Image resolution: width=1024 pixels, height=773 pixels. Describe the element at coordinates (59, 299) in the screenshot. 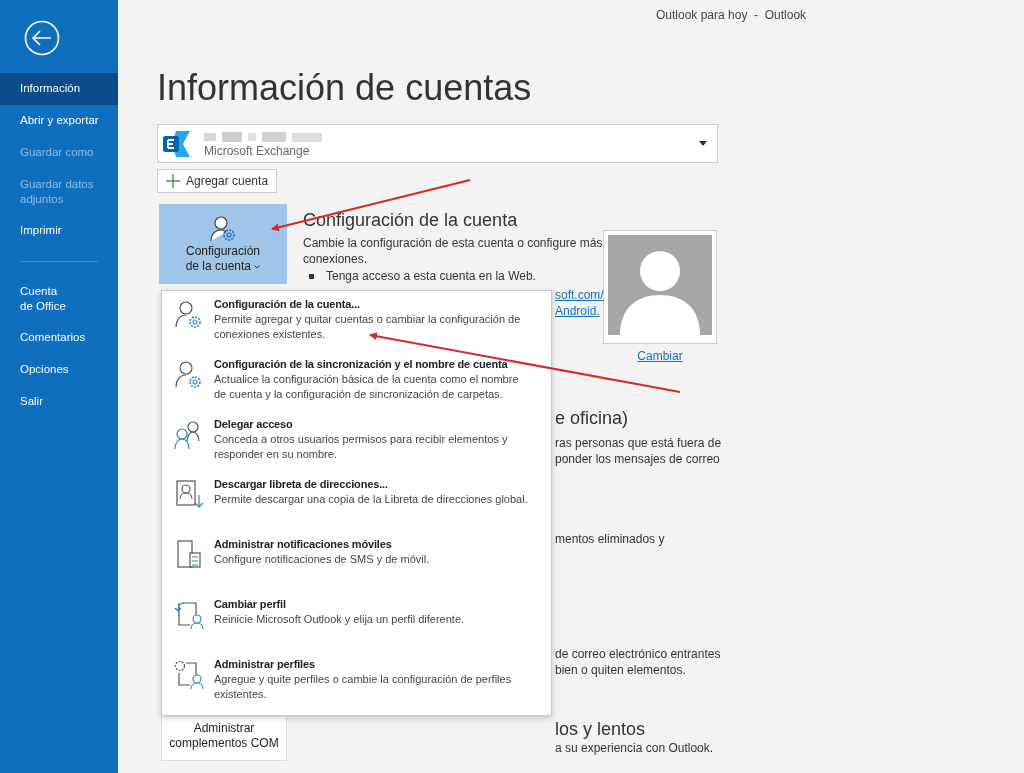

I see `sidebar-item: Cuenta de Office` at that location.